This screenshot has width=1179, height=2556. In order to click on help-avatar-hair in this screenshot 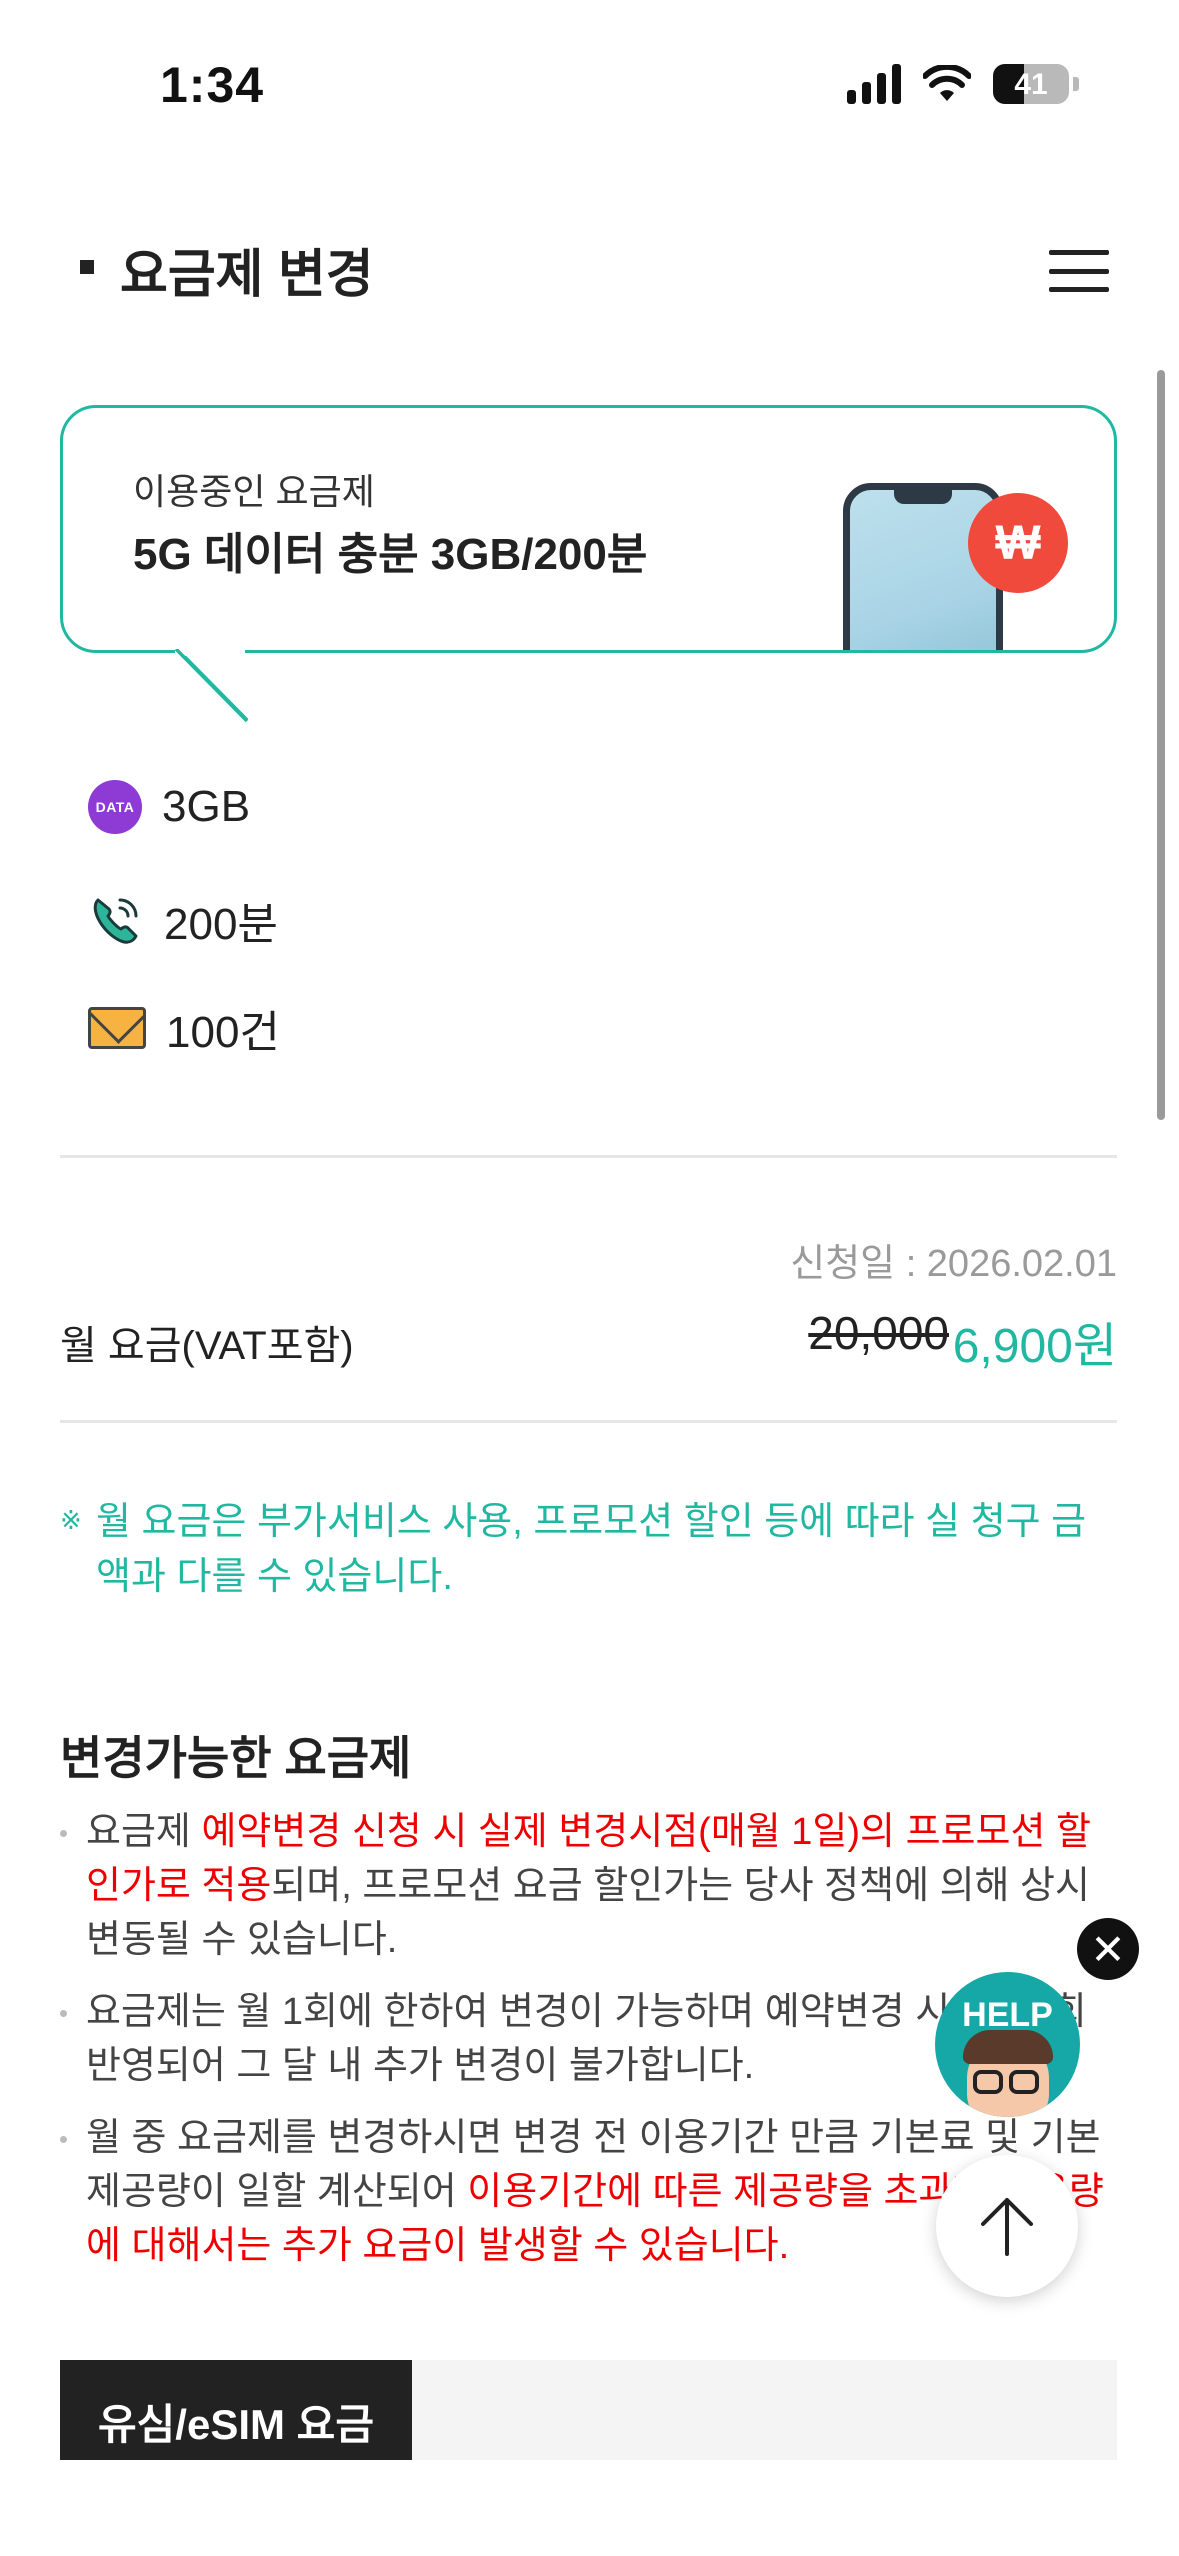, I will do `click(1008, 2047)`.